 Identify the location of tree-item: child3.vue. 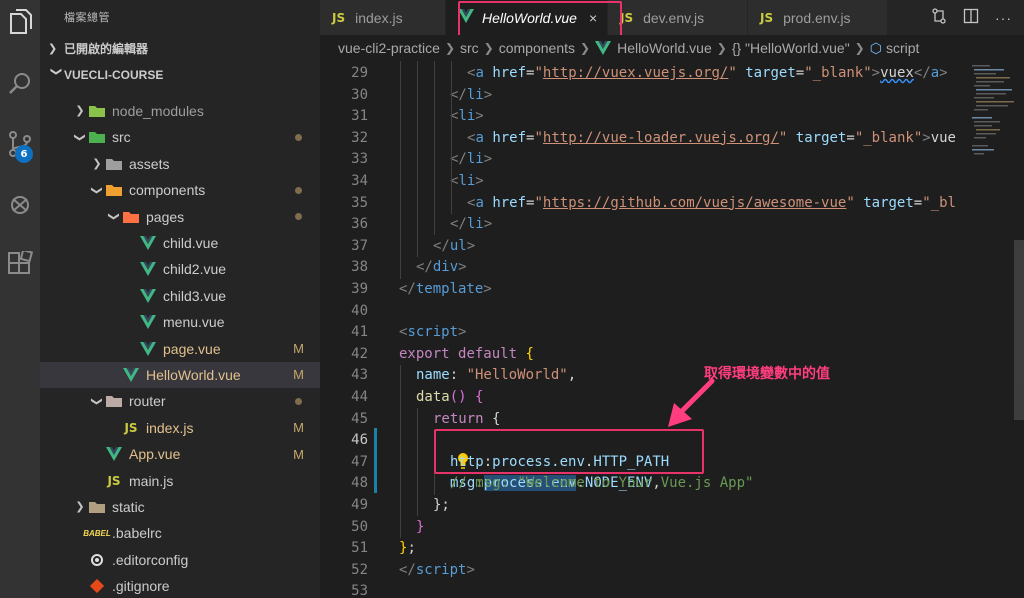
(180, 296).